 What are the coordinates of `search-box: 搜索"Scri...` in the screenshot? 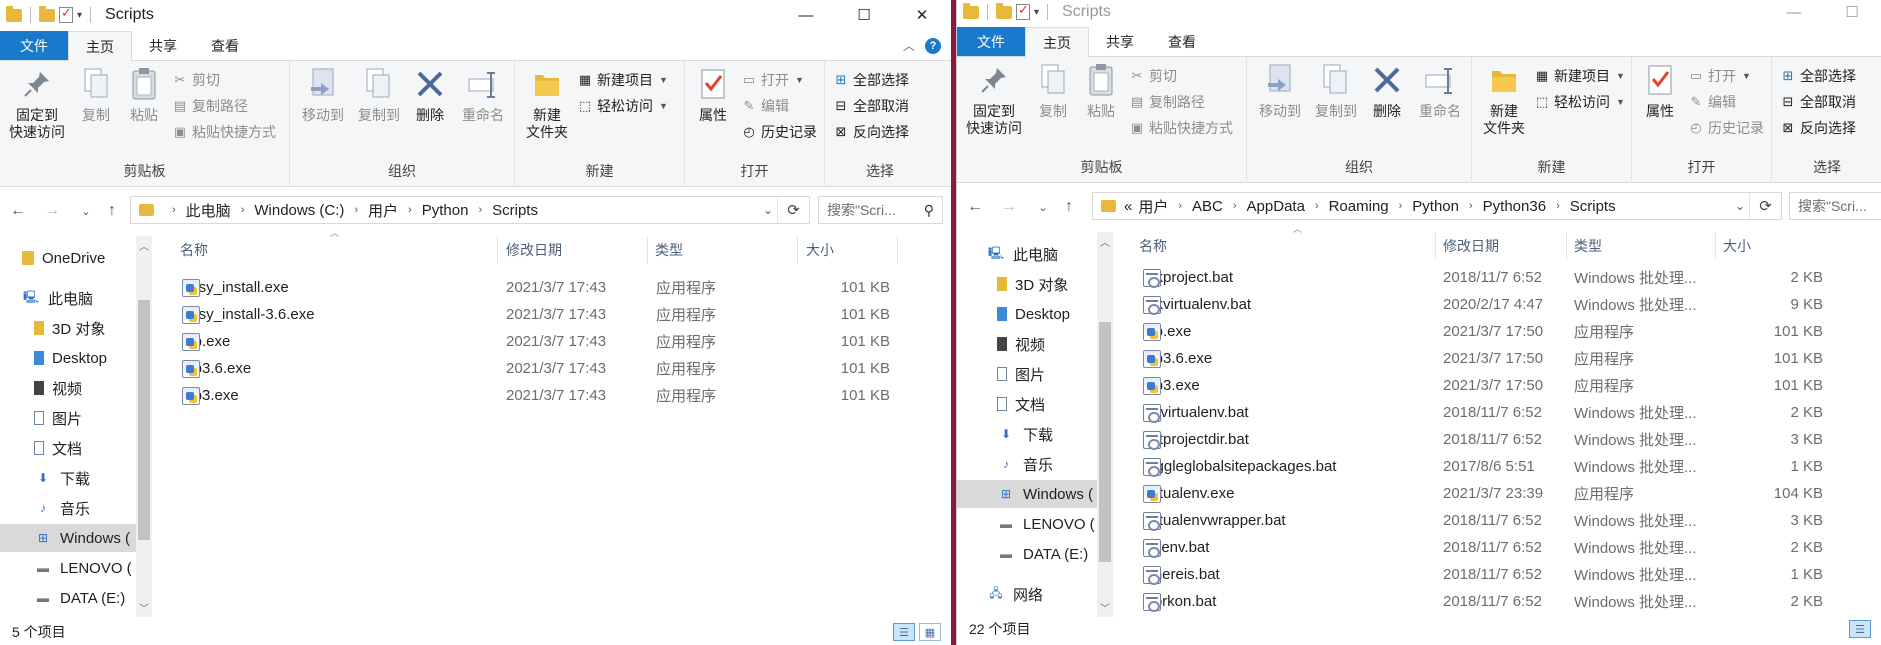 It's located at (1835, 206).